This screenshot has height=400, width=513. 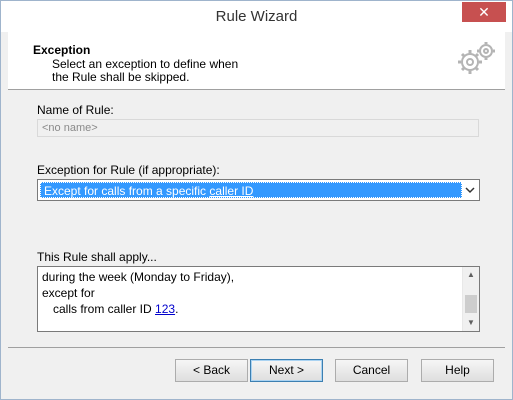 What do you see at coordinates (471, 304) in the screenshot?
I see `scroll-thumb` at bounding box center [471, 304].